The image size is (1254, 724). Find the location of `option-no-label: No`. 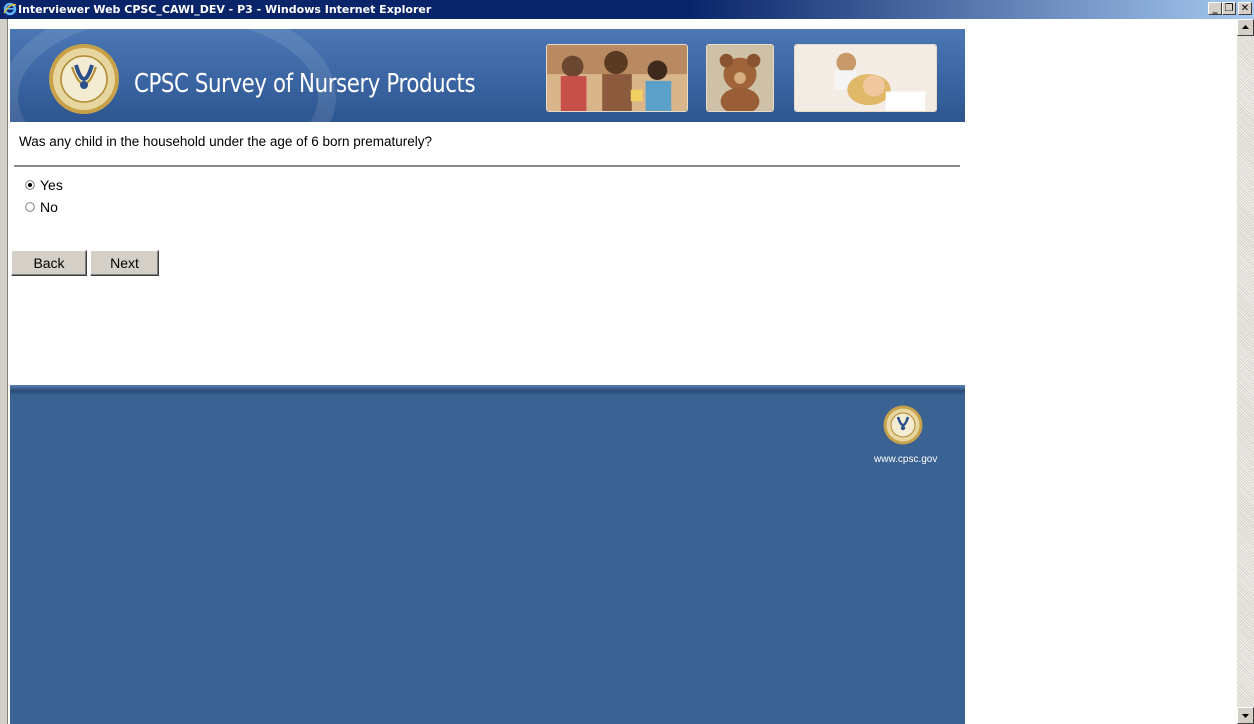

option-no-label: No is located at coordinates (49, 207).